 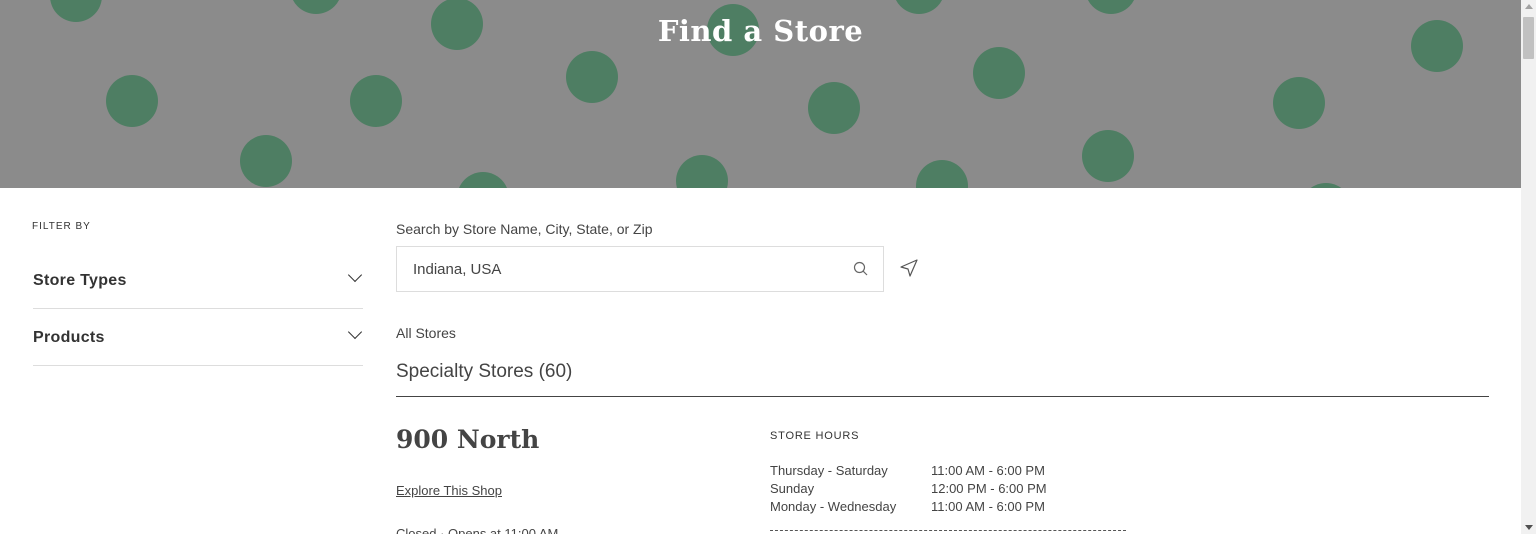 What do you see at coordinates (1529, 6) in the screenshot?
I see `scroll-up-arrow-icon` at bounding box center [1529, 6].